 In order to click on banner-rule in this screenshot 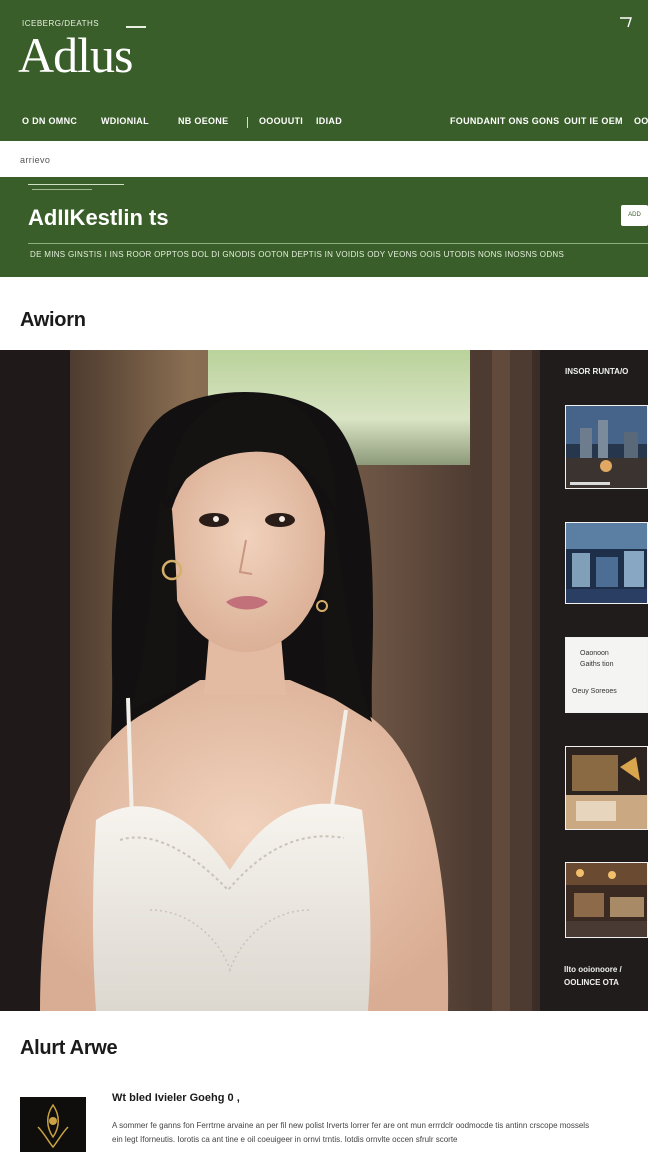, I will do `click(76, 184)`.